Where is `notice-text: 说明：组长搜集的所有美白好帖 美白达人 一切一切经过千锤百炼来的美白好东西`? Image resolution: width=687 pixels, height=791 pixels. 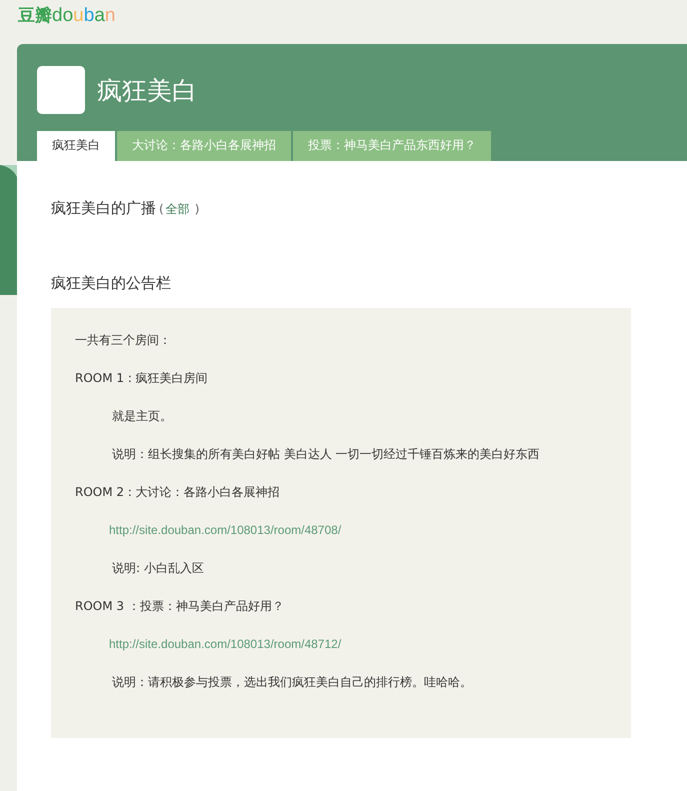 notice-text: 说明：组长搜集的所有美白好帖 美白达人 一切一切经过千锤百炼来的美白好东西 is located at coordinates (326, 454).